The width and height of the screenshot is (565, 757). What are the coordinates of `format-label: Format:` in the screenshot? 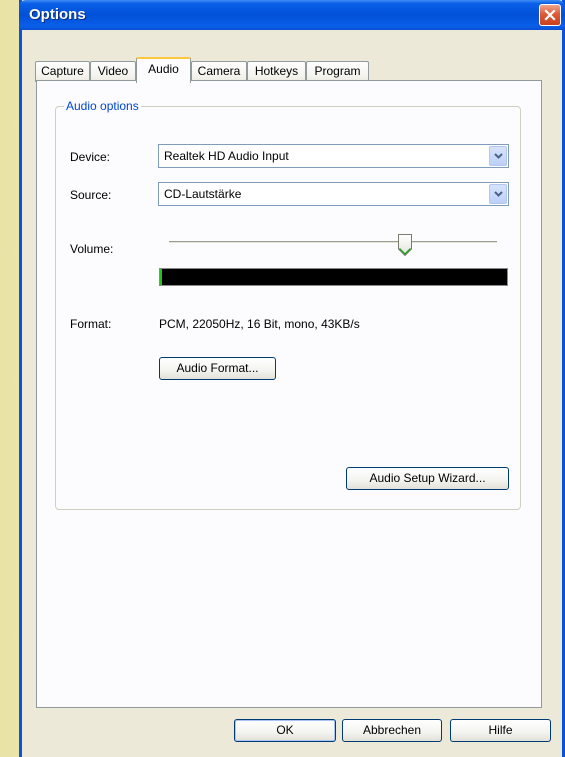 It's located at (91, 324).